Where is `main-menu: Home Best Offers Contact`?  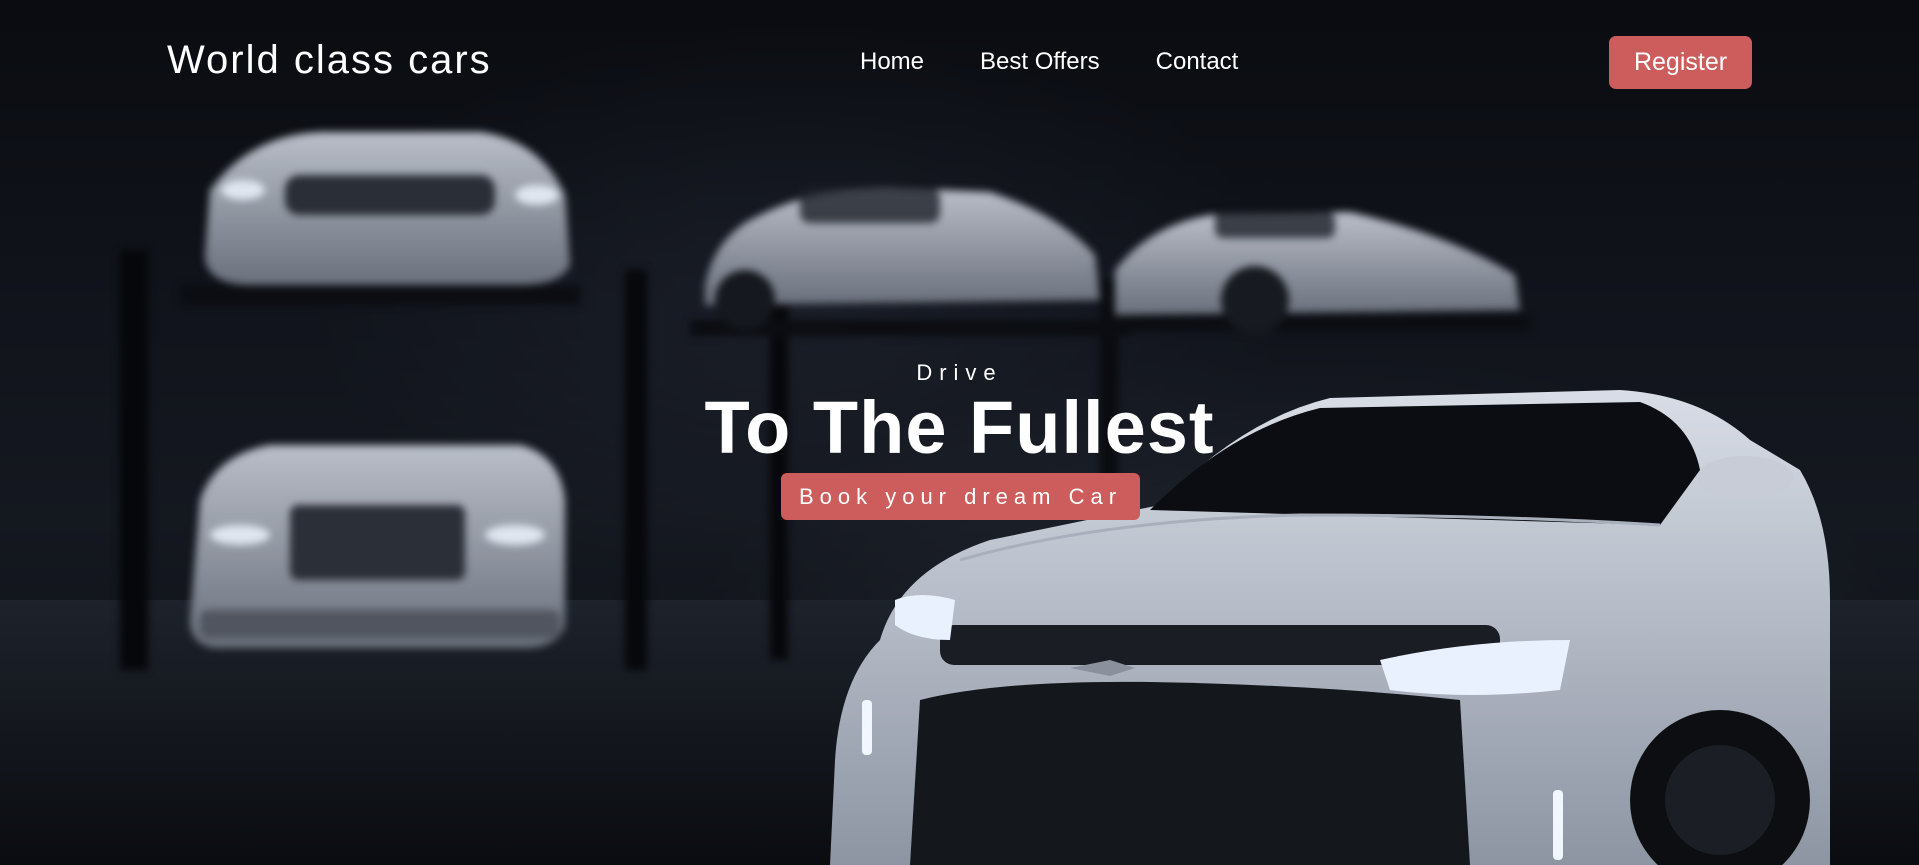 main-menu: Home Best Offers Contact is located at coordinates (1049, 62).